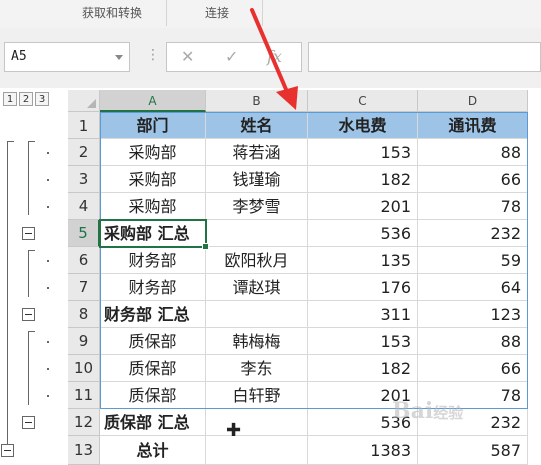 The image size is (541, 465). I want to click on watermark-logo: Bai经验, so click(428, 411).